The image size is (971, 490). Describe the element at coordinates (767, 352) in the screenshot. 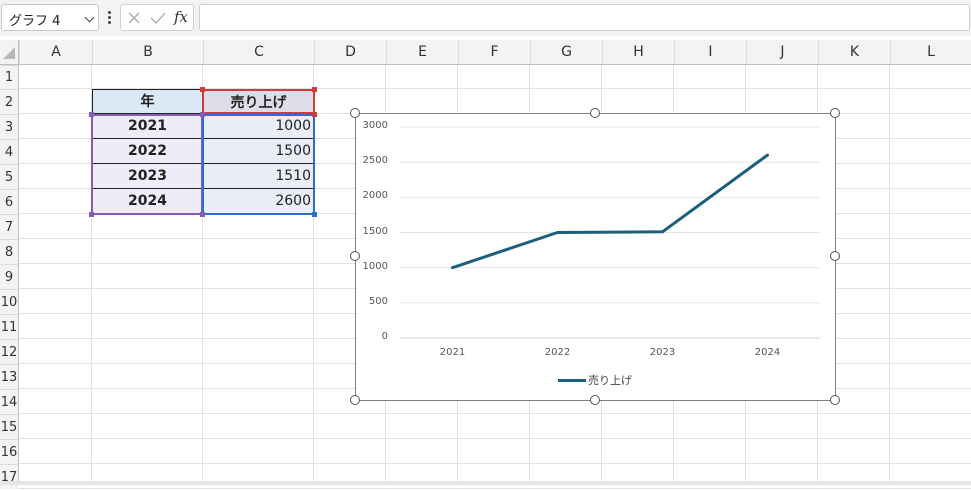

I see `x-tick-label: 2024` at that location.